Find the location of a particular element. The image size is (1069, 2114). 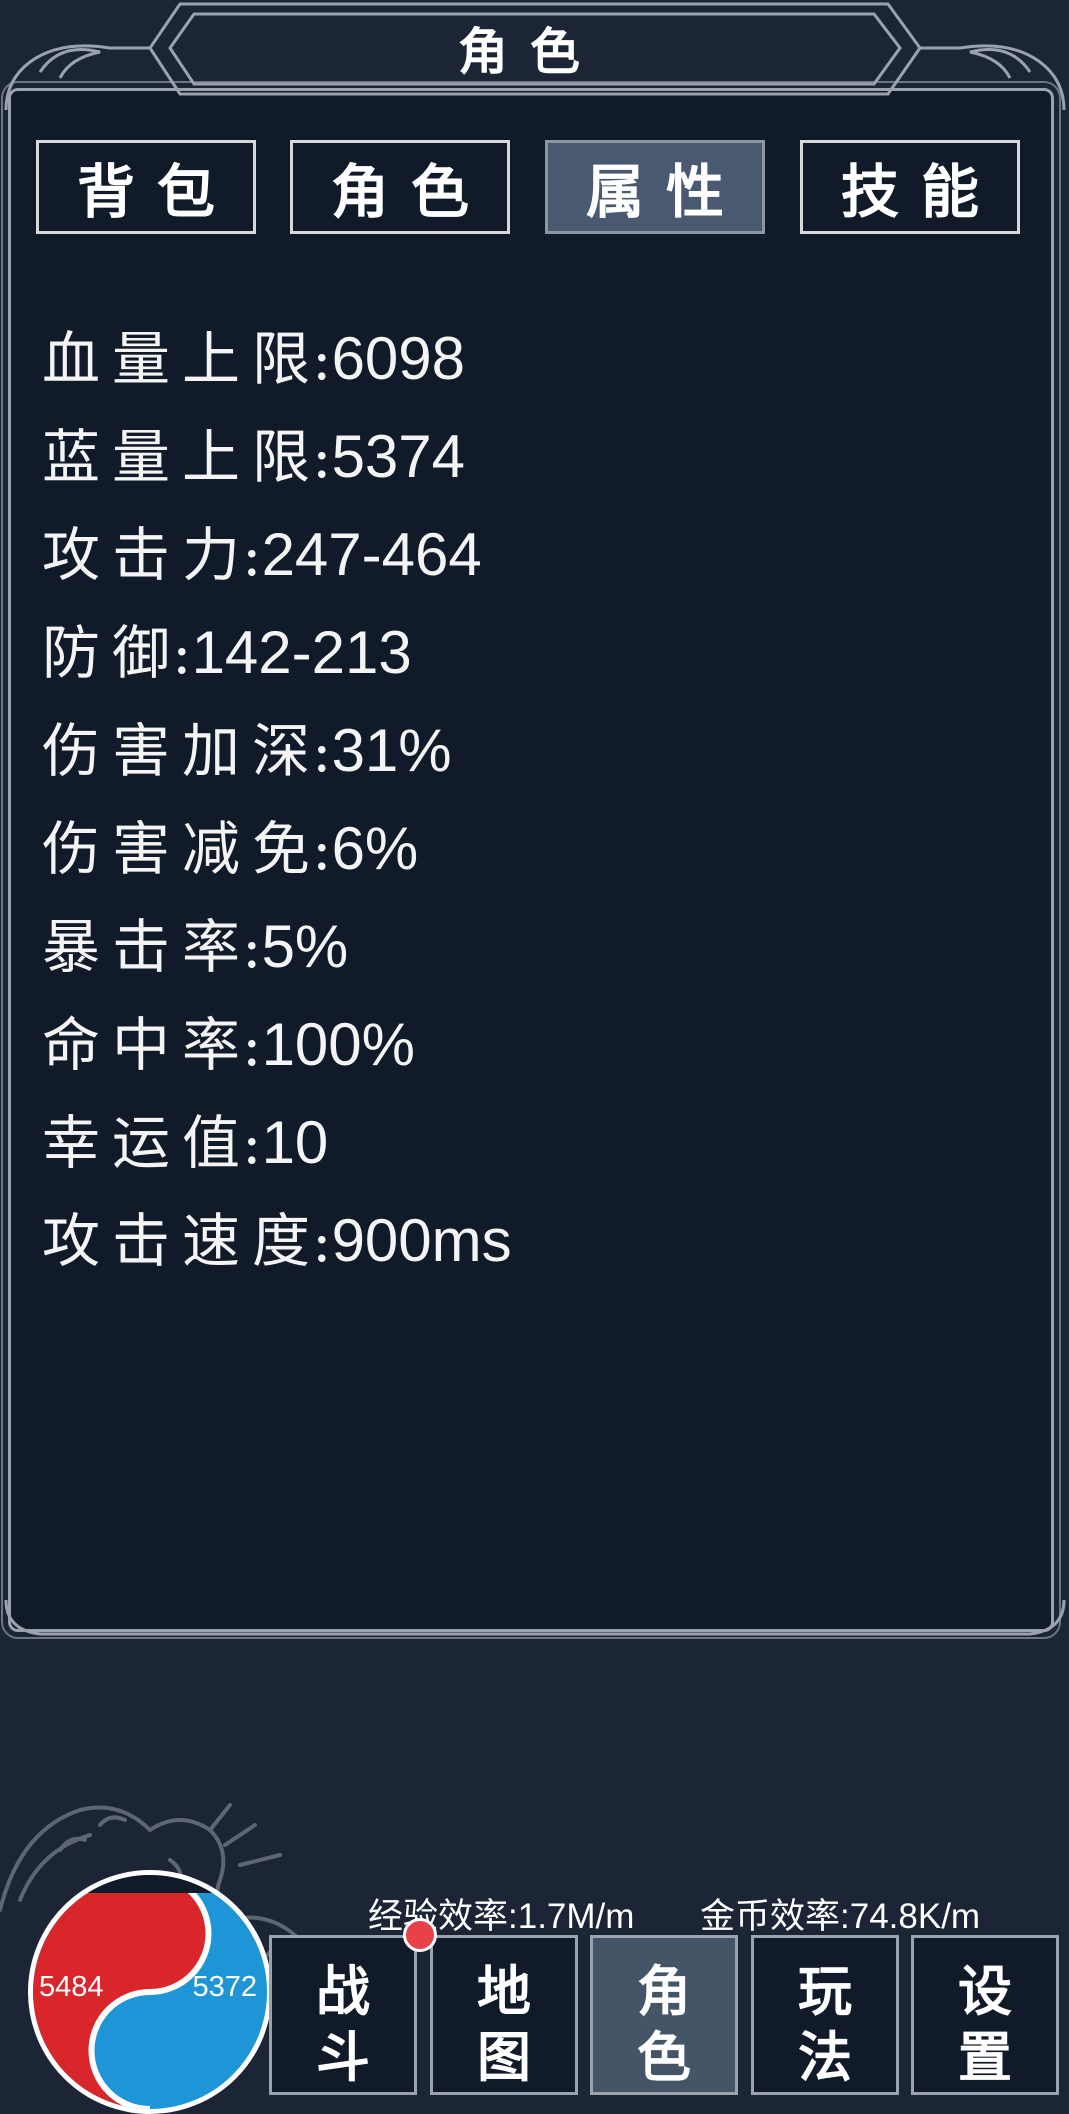

stat-defense: 防御:142-213 is located at coordinates (227, 653).